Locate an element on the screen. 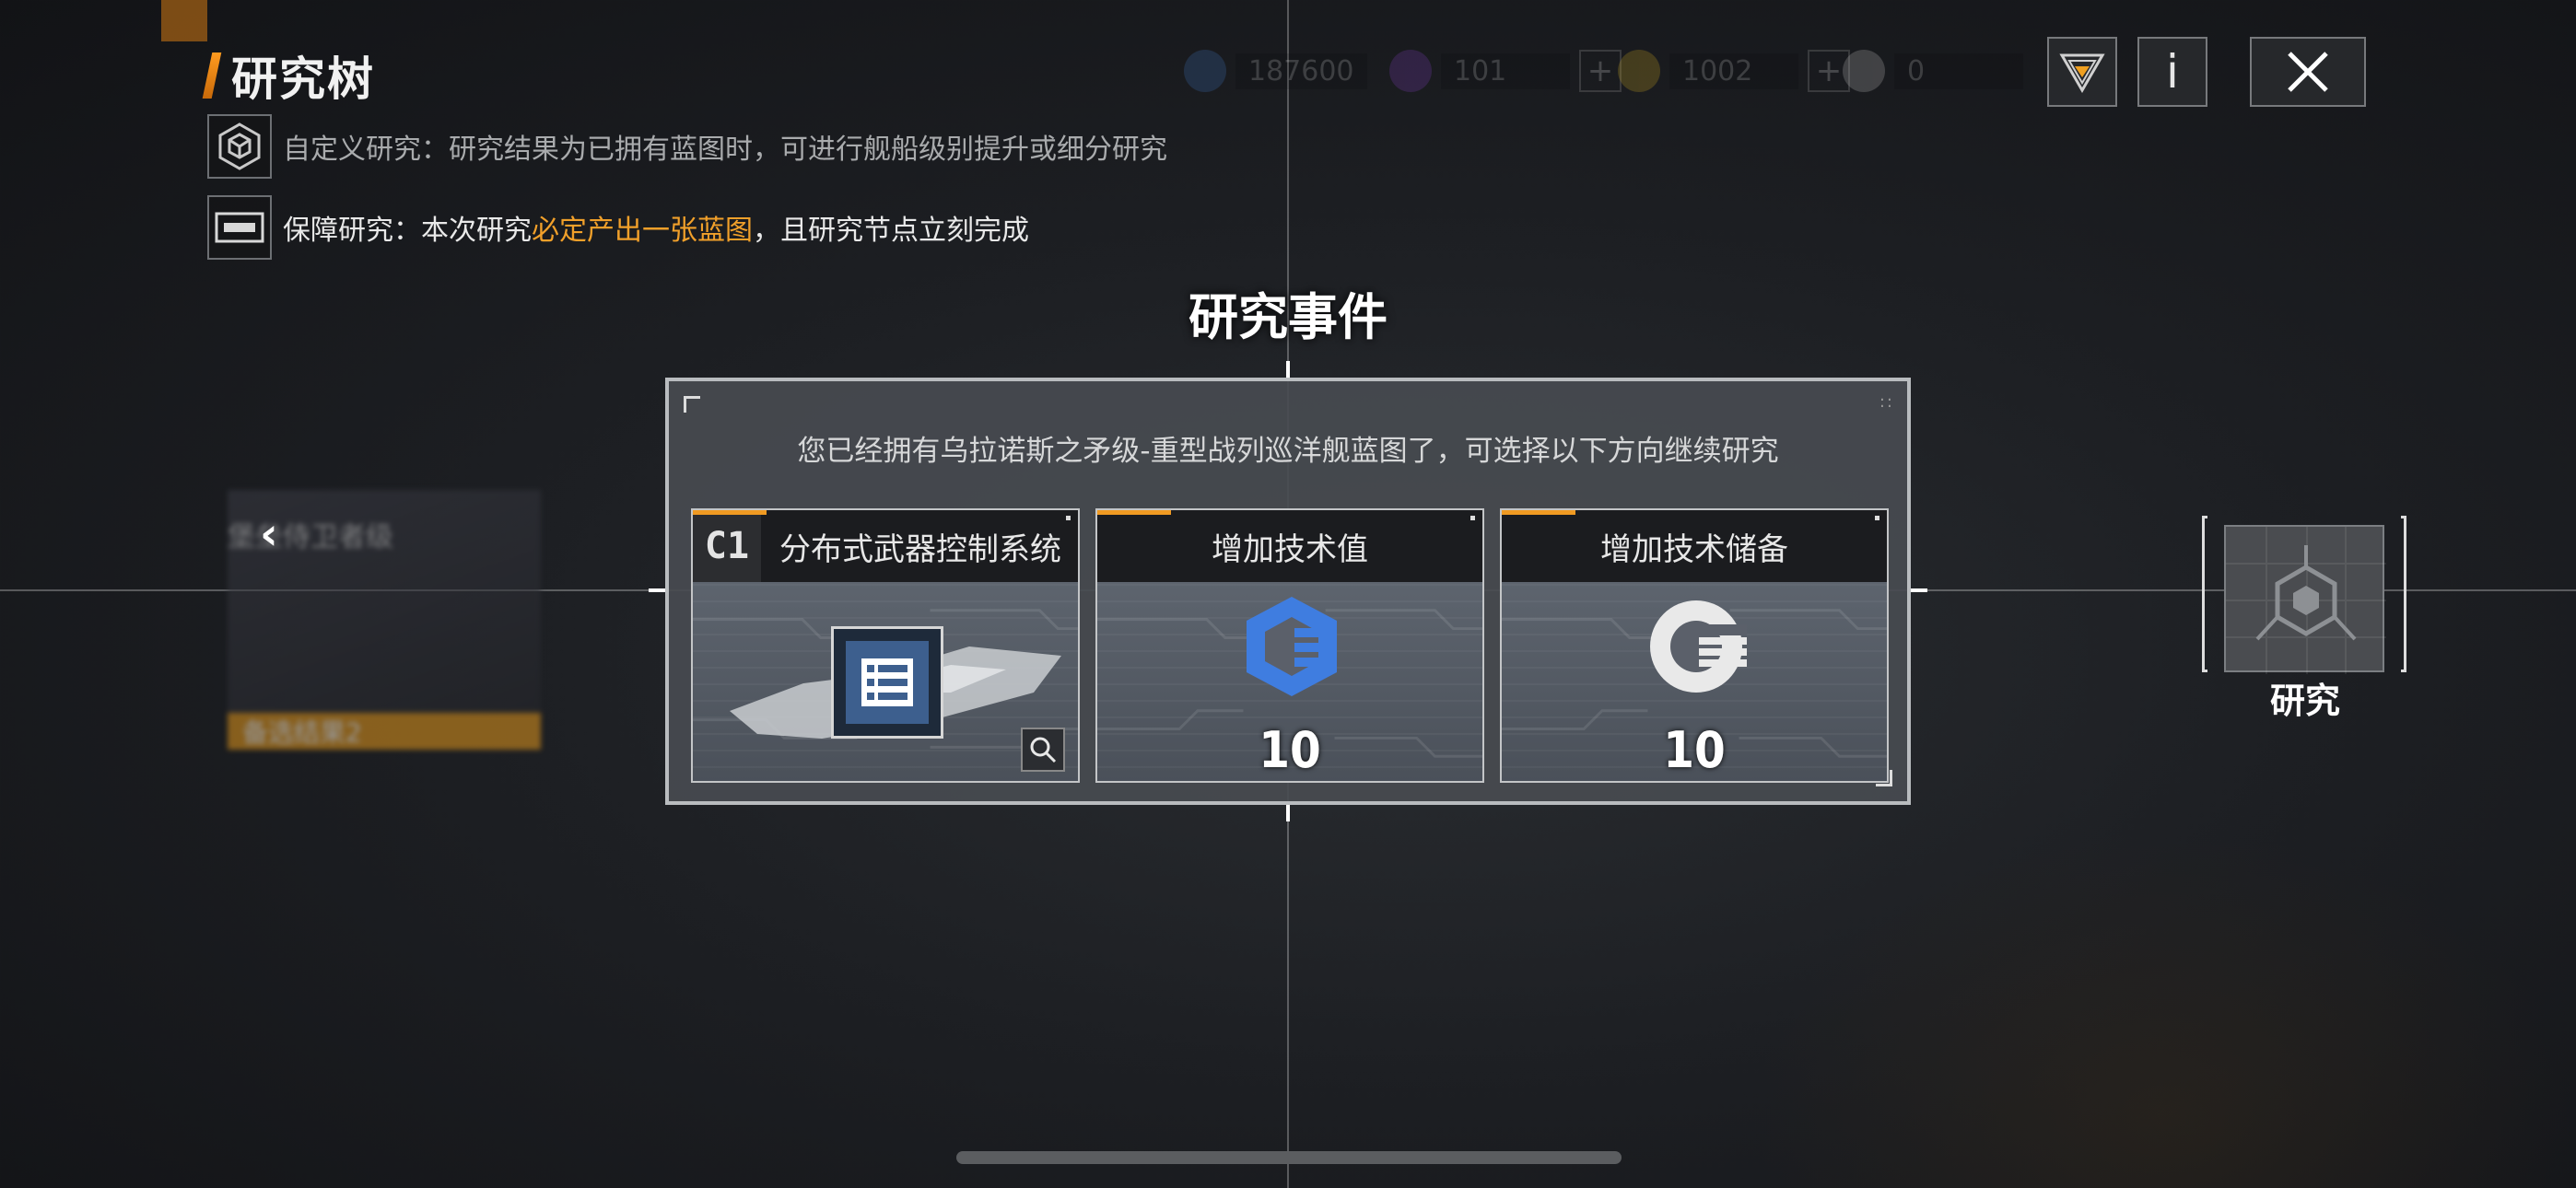 The height and width of the screenshot is (1188, 2576). search-icon is located at coordinates (1043, 750).